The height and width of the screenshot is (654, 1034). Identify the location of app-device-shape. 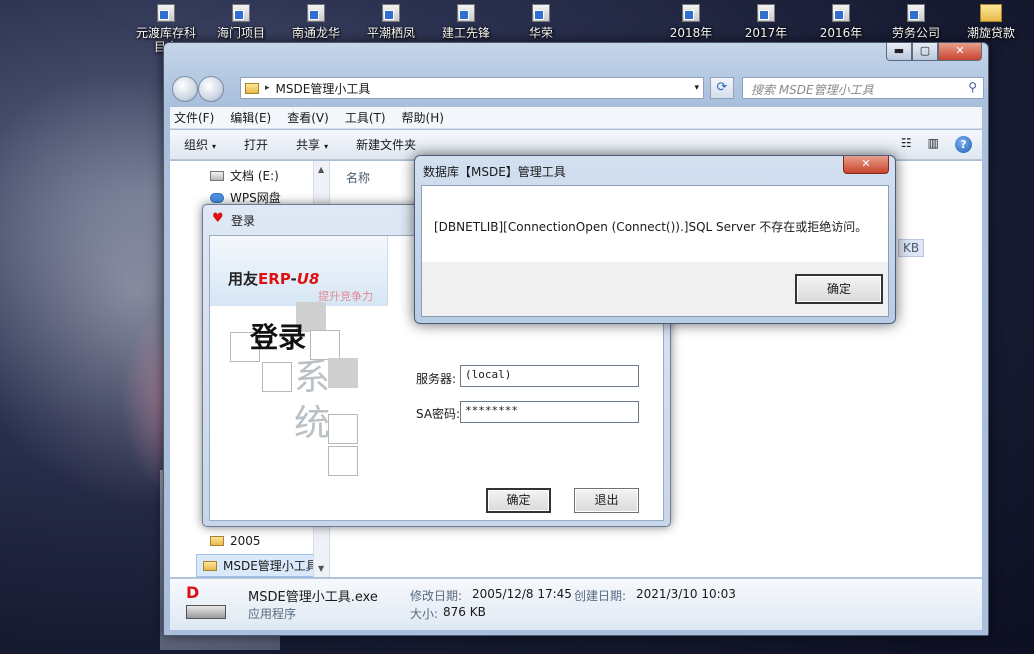
(206, 612).